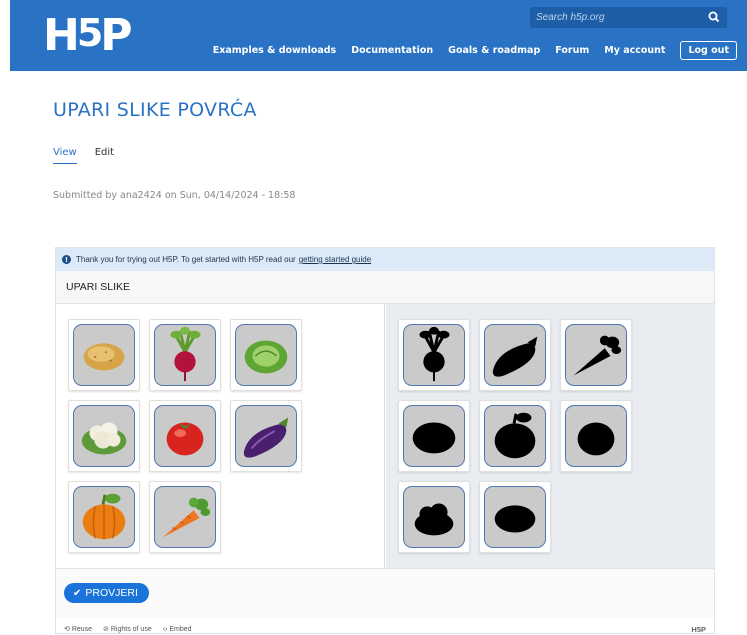  Describe the element at coordinates (494, 50) in the screenshot. I see `nav-goals-roadmap: Goals & roadmap` at that location.